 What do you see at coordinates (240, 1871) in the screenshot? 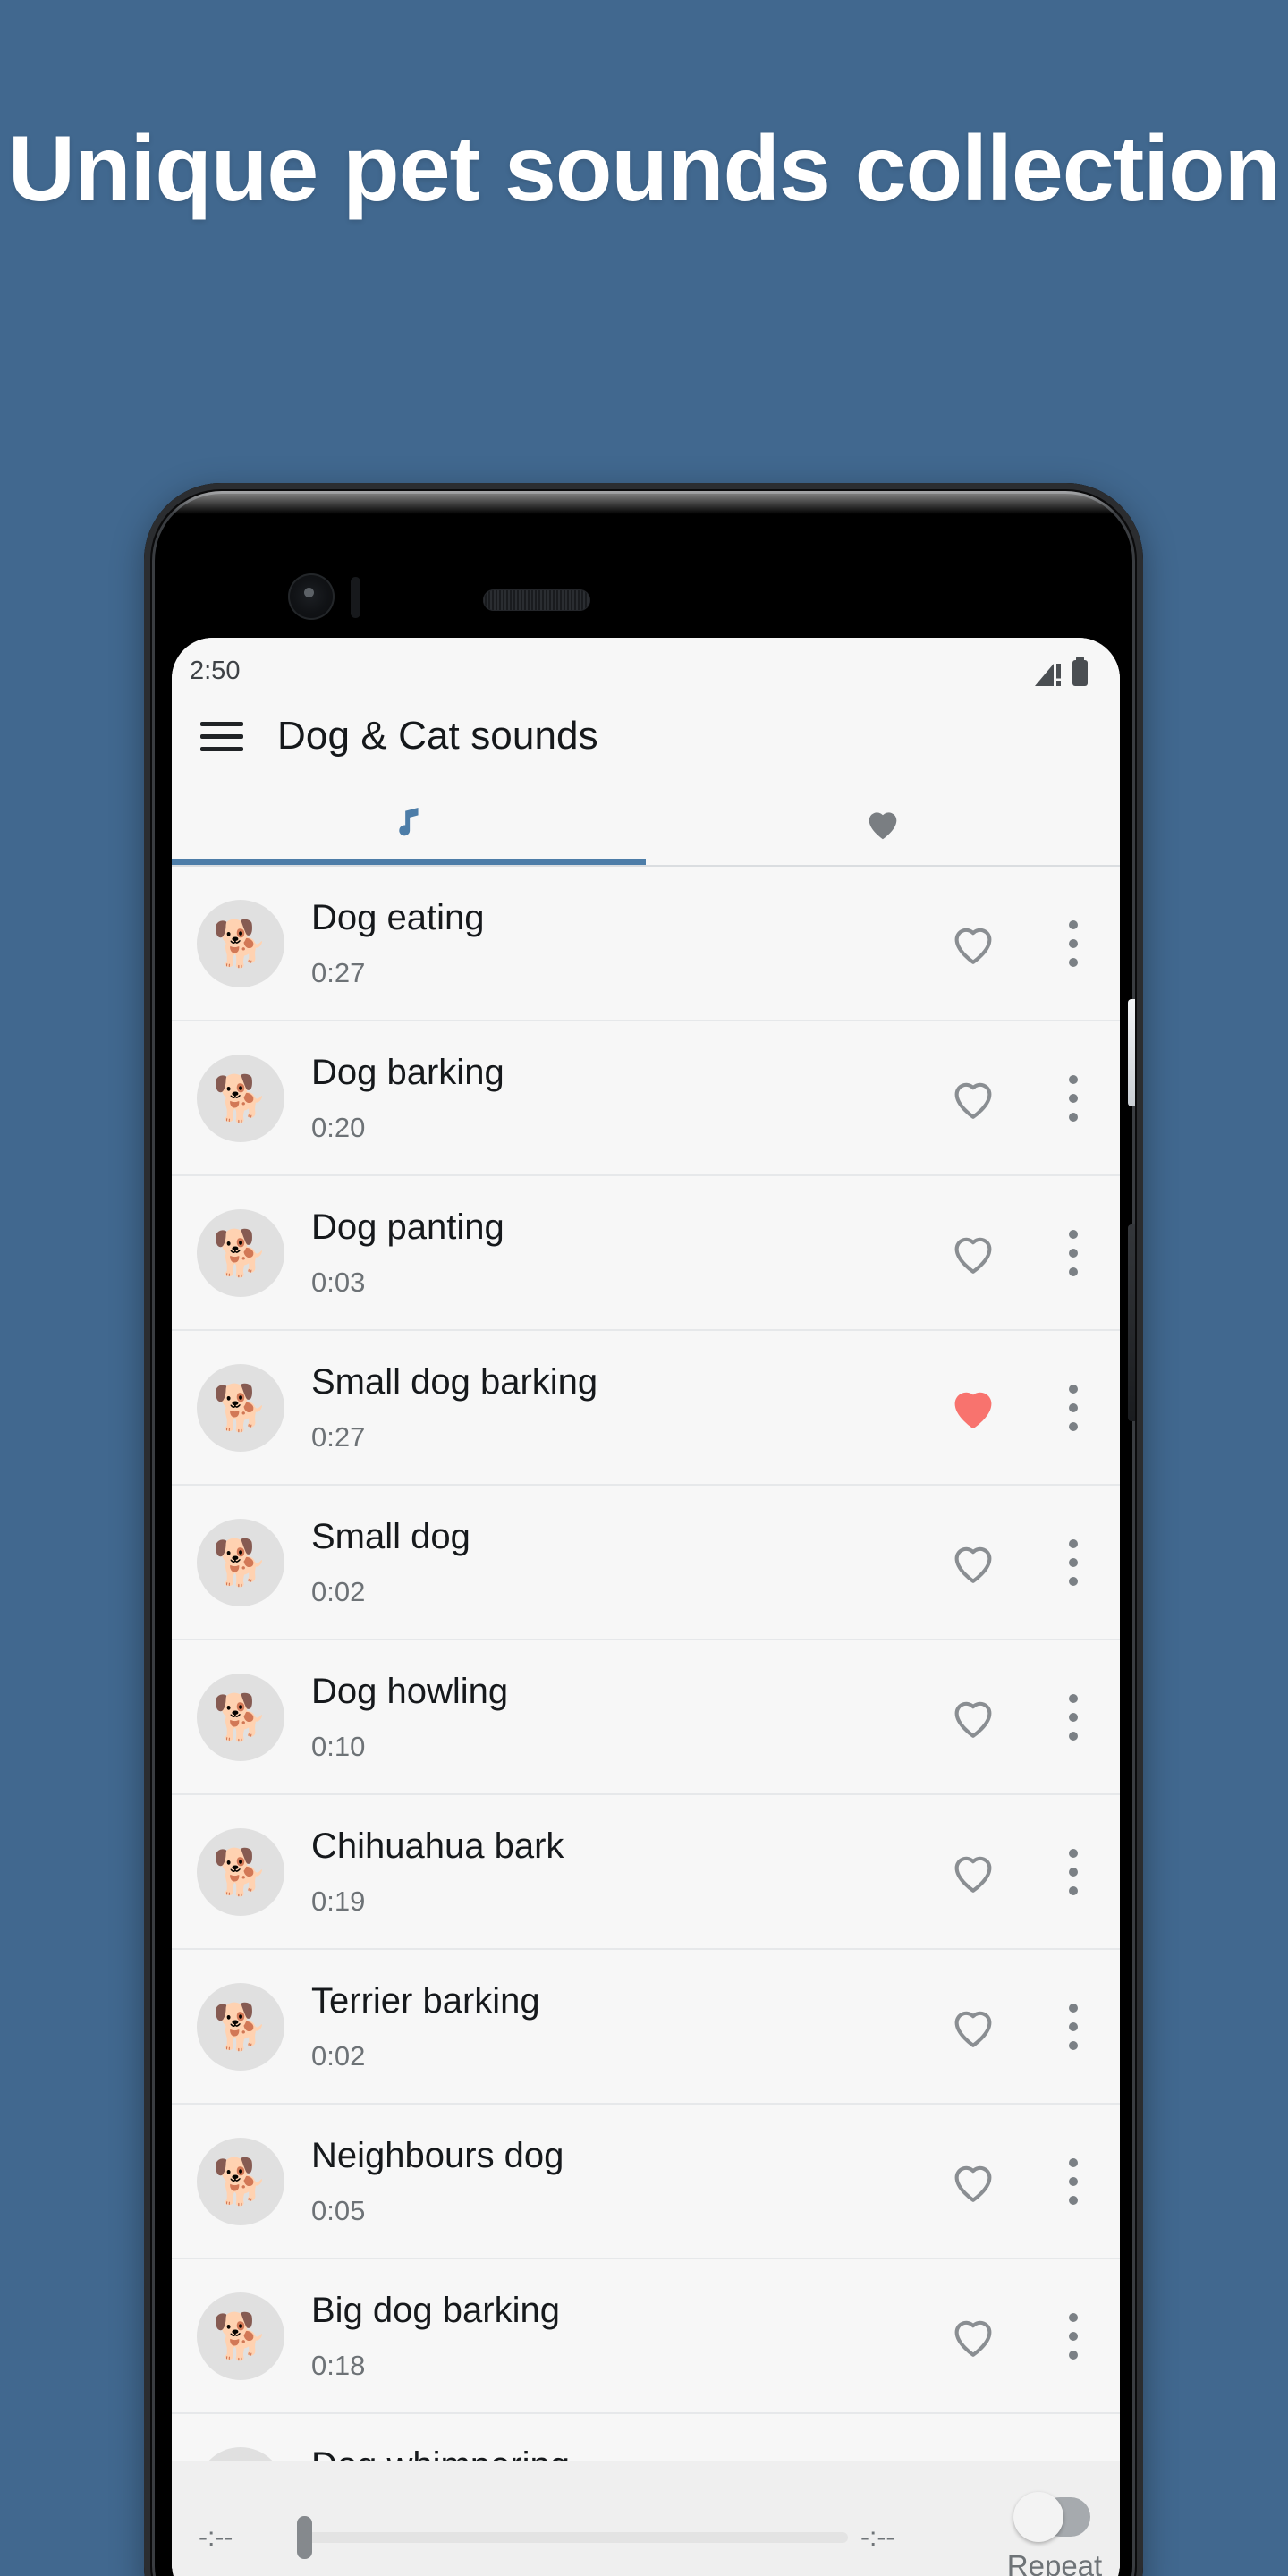
I see `dog-golden-retriever-emoji: 🐕` at bounding box center [240, 1871].